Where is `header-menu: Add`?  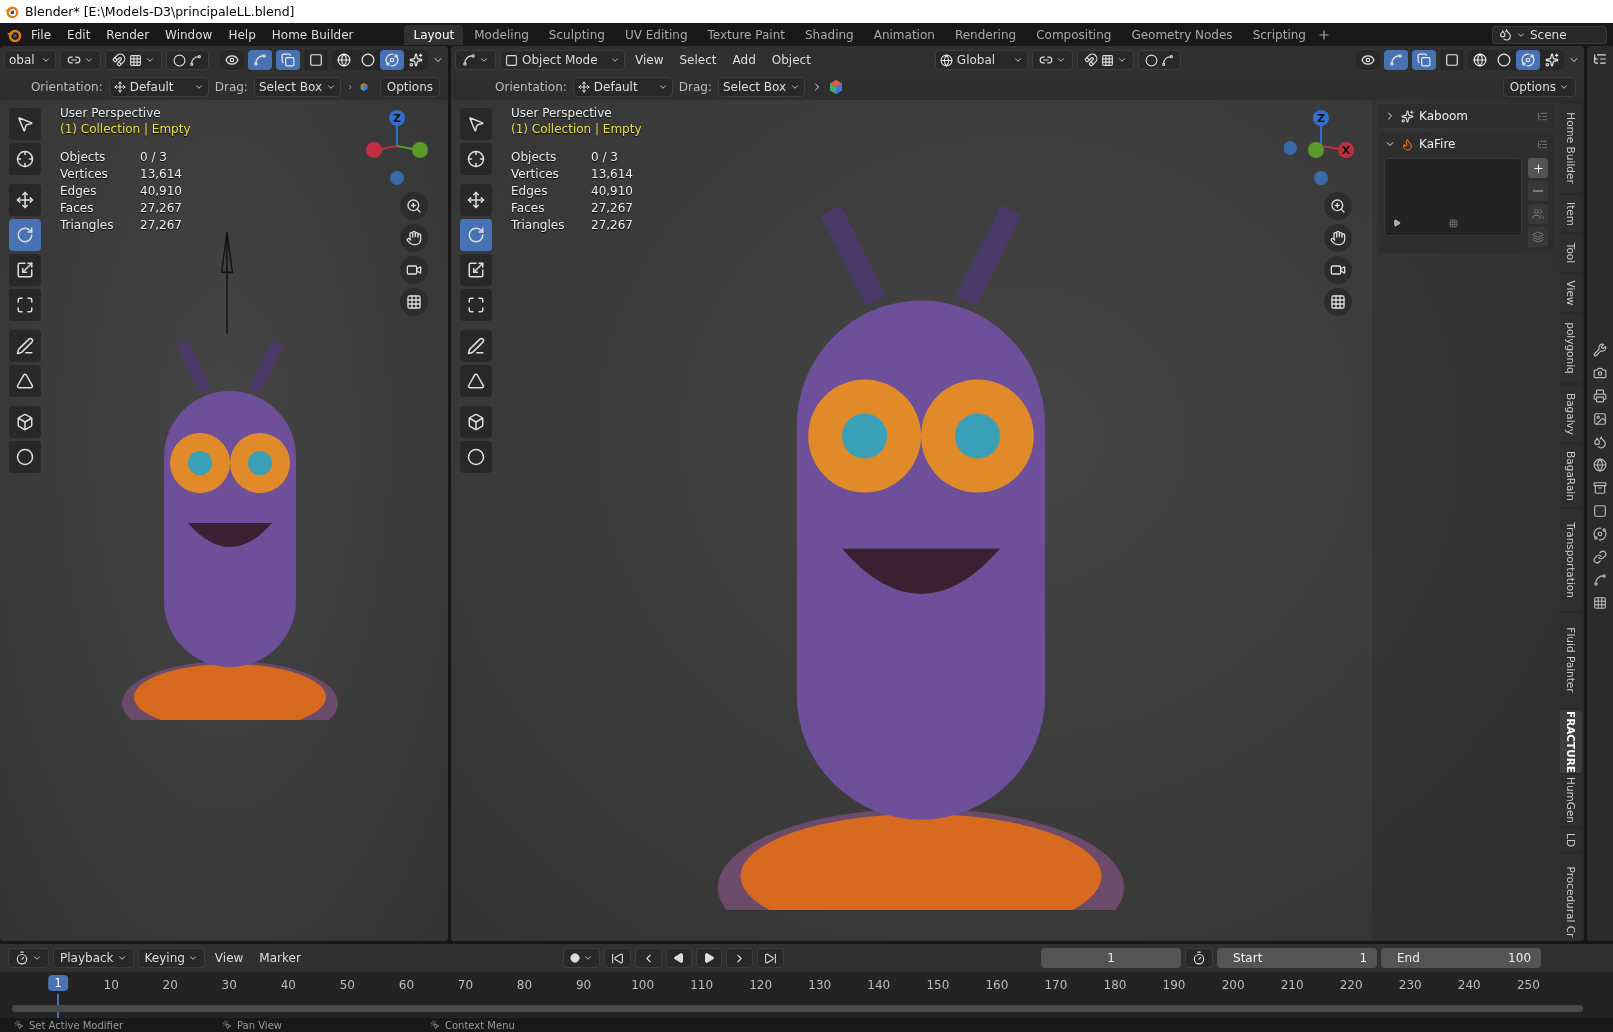
header-menu: Add is located at coordinates (744, 60).